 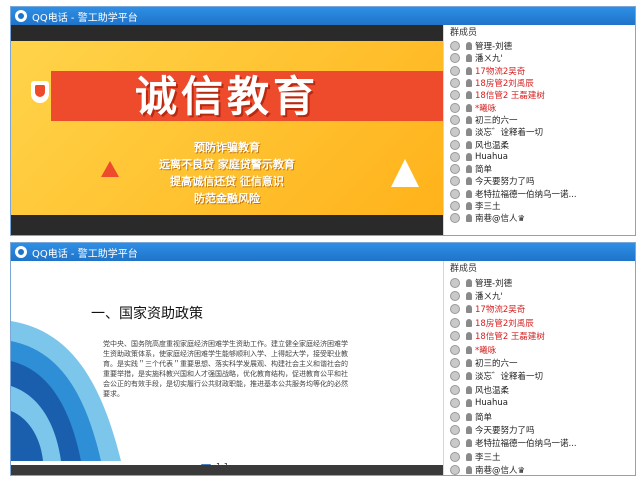 I want to click on warning-icon, so click(x=110, y=169).